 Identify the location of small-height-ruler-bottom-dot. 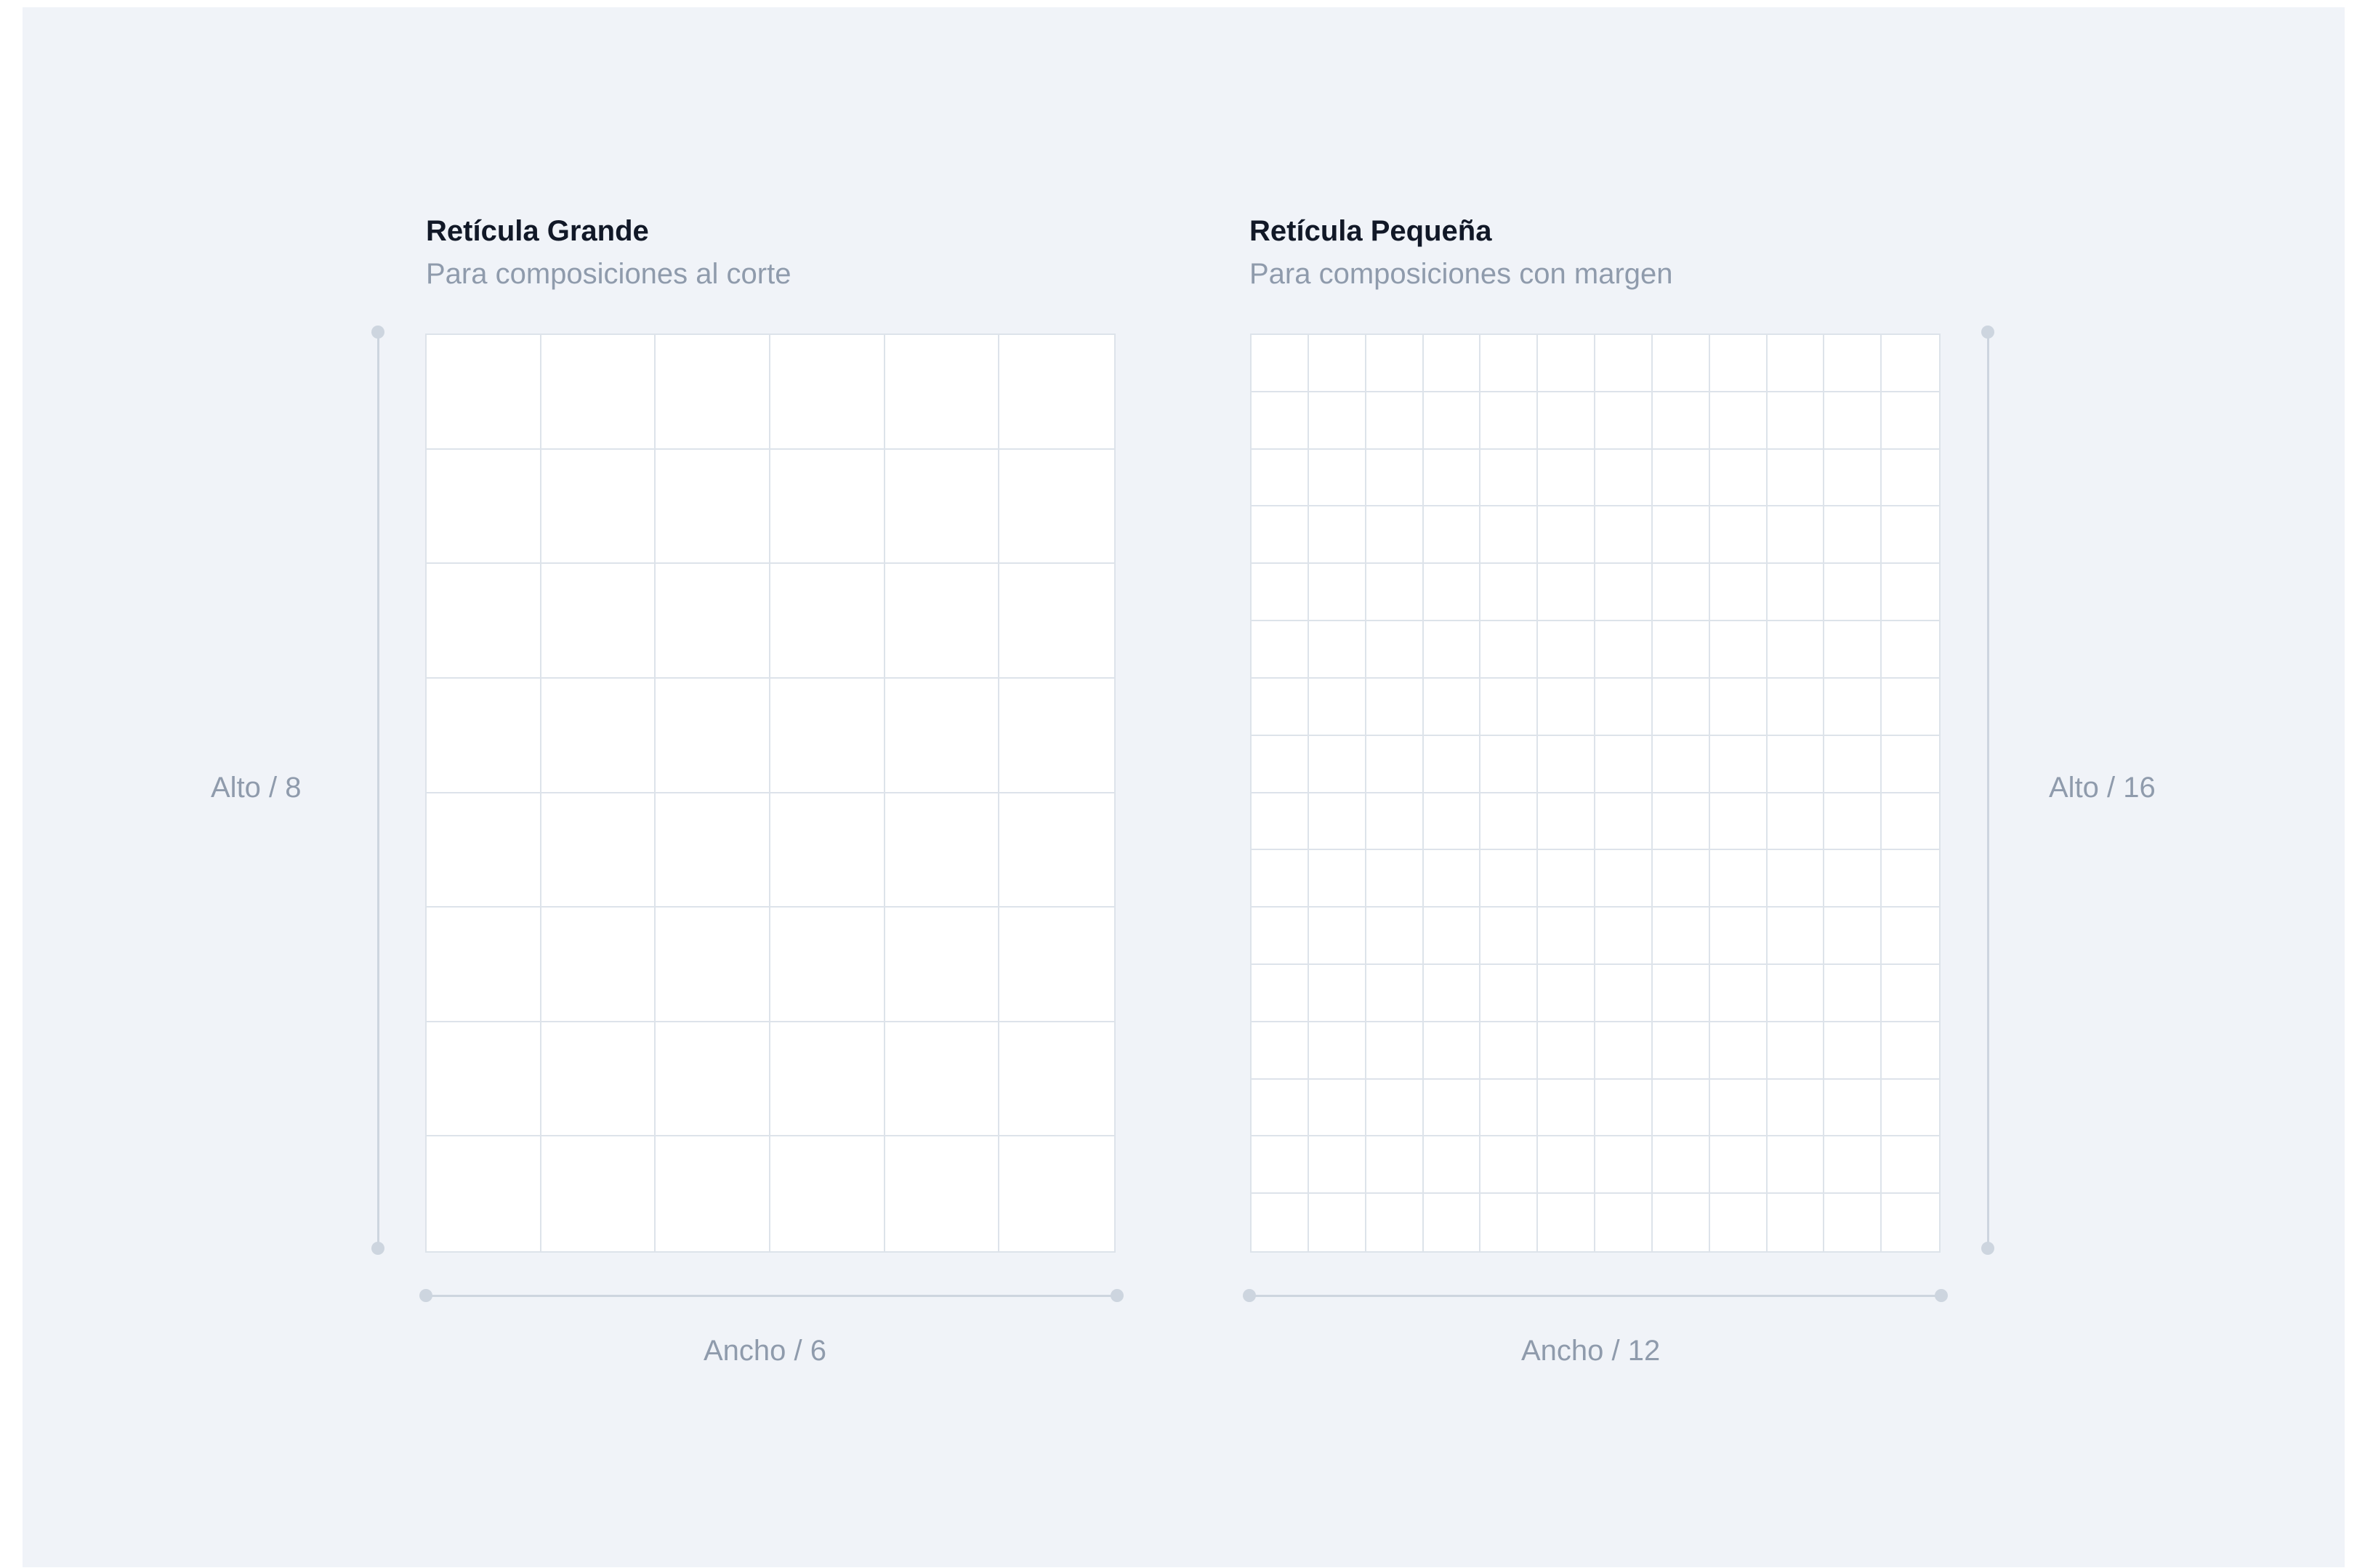
(1987, 1248).